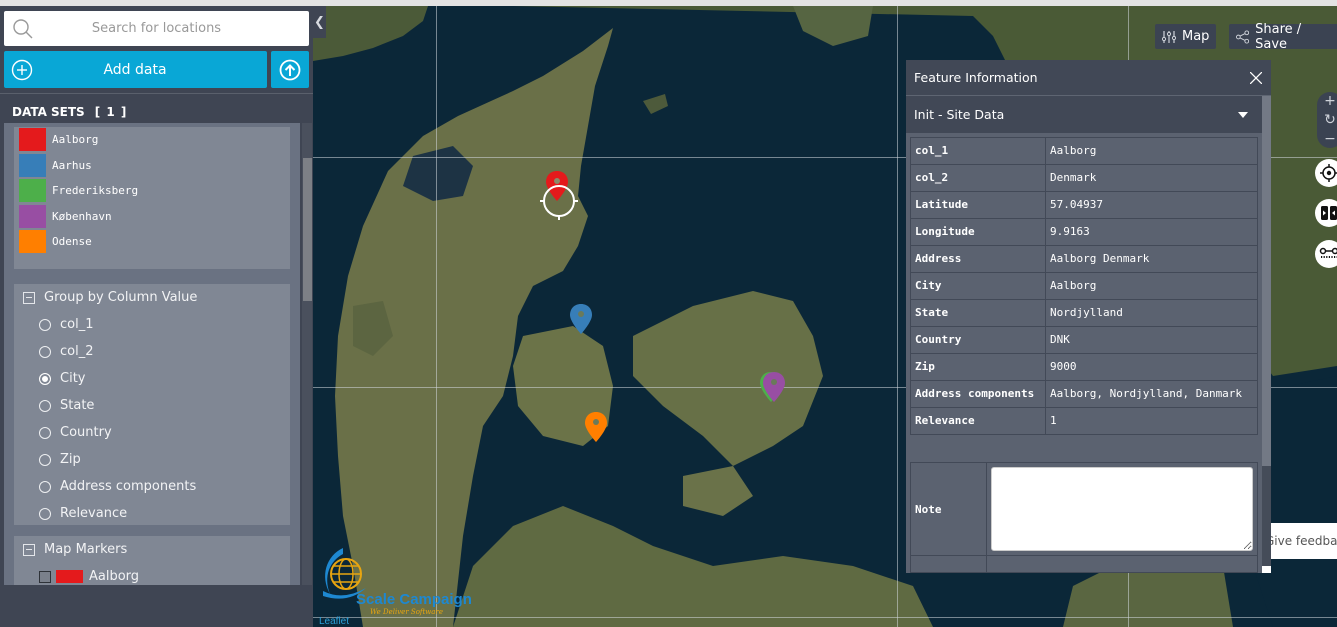  Describe the element at coordinates (45, 378) in the screenshot. I see `radio-button-selected` at that location.